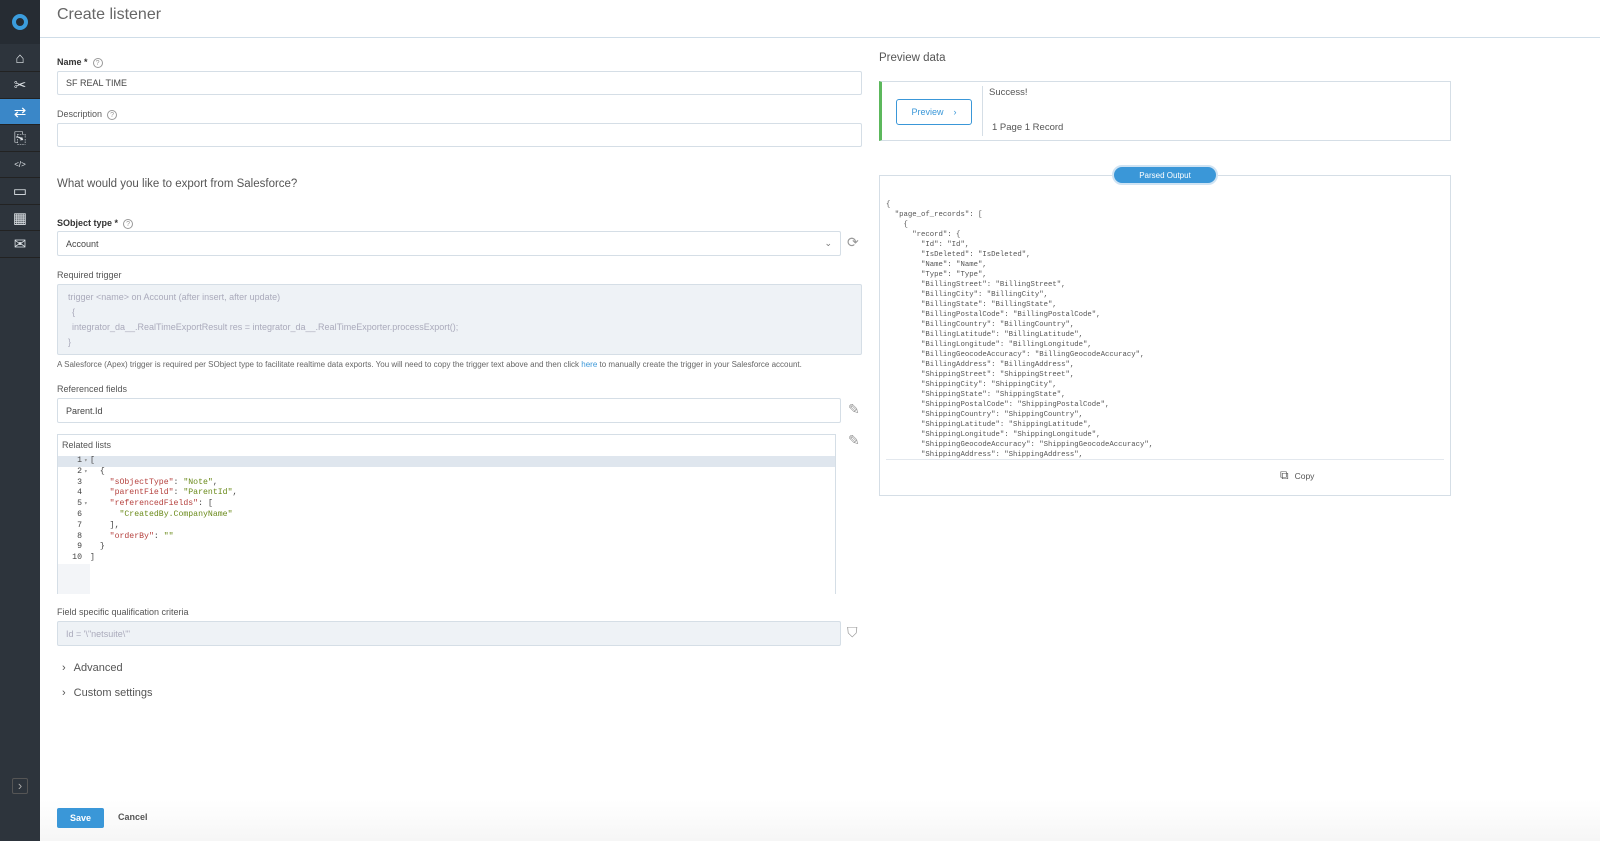 This screenshot has width=1600, height=841. I want to click on referenced-fields-label: Referenced fields, so click(92, 389).